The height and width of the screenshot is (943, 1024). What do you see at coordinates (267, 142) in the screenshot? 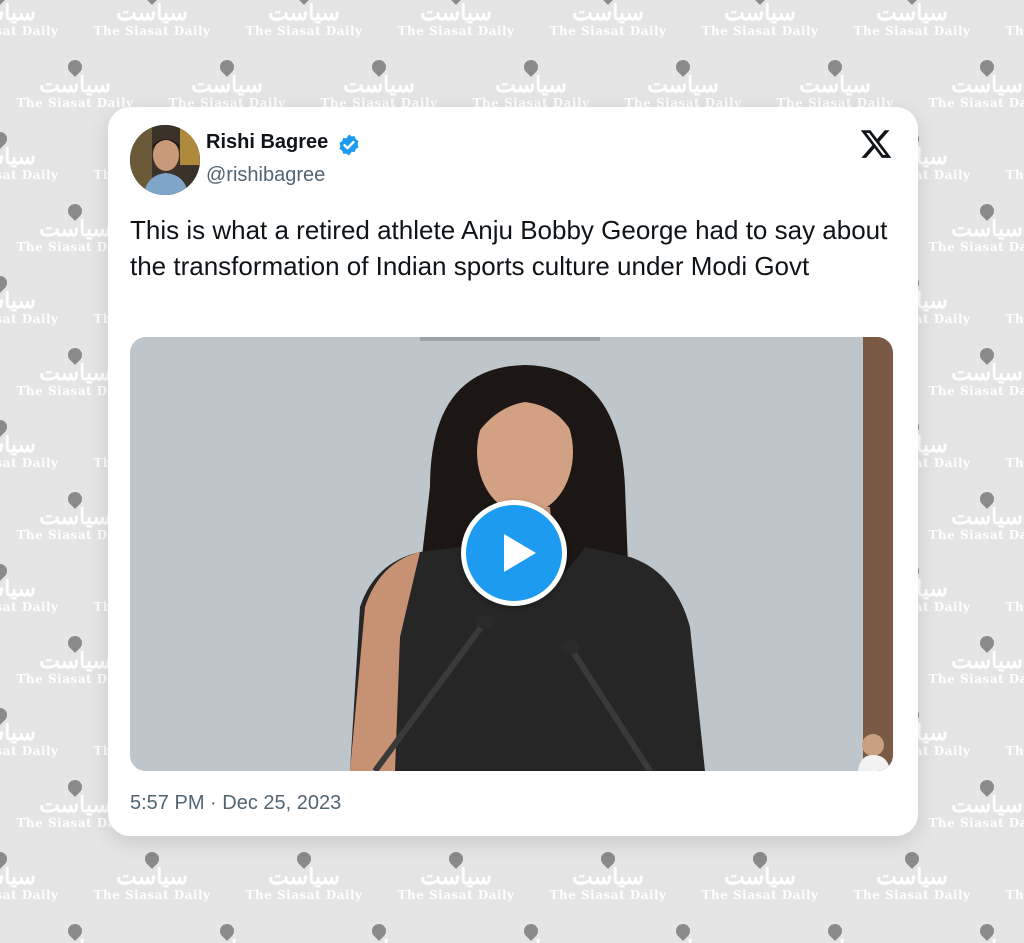
I see `author-name: Rishi Bagree` at bounding box center [267, 142].